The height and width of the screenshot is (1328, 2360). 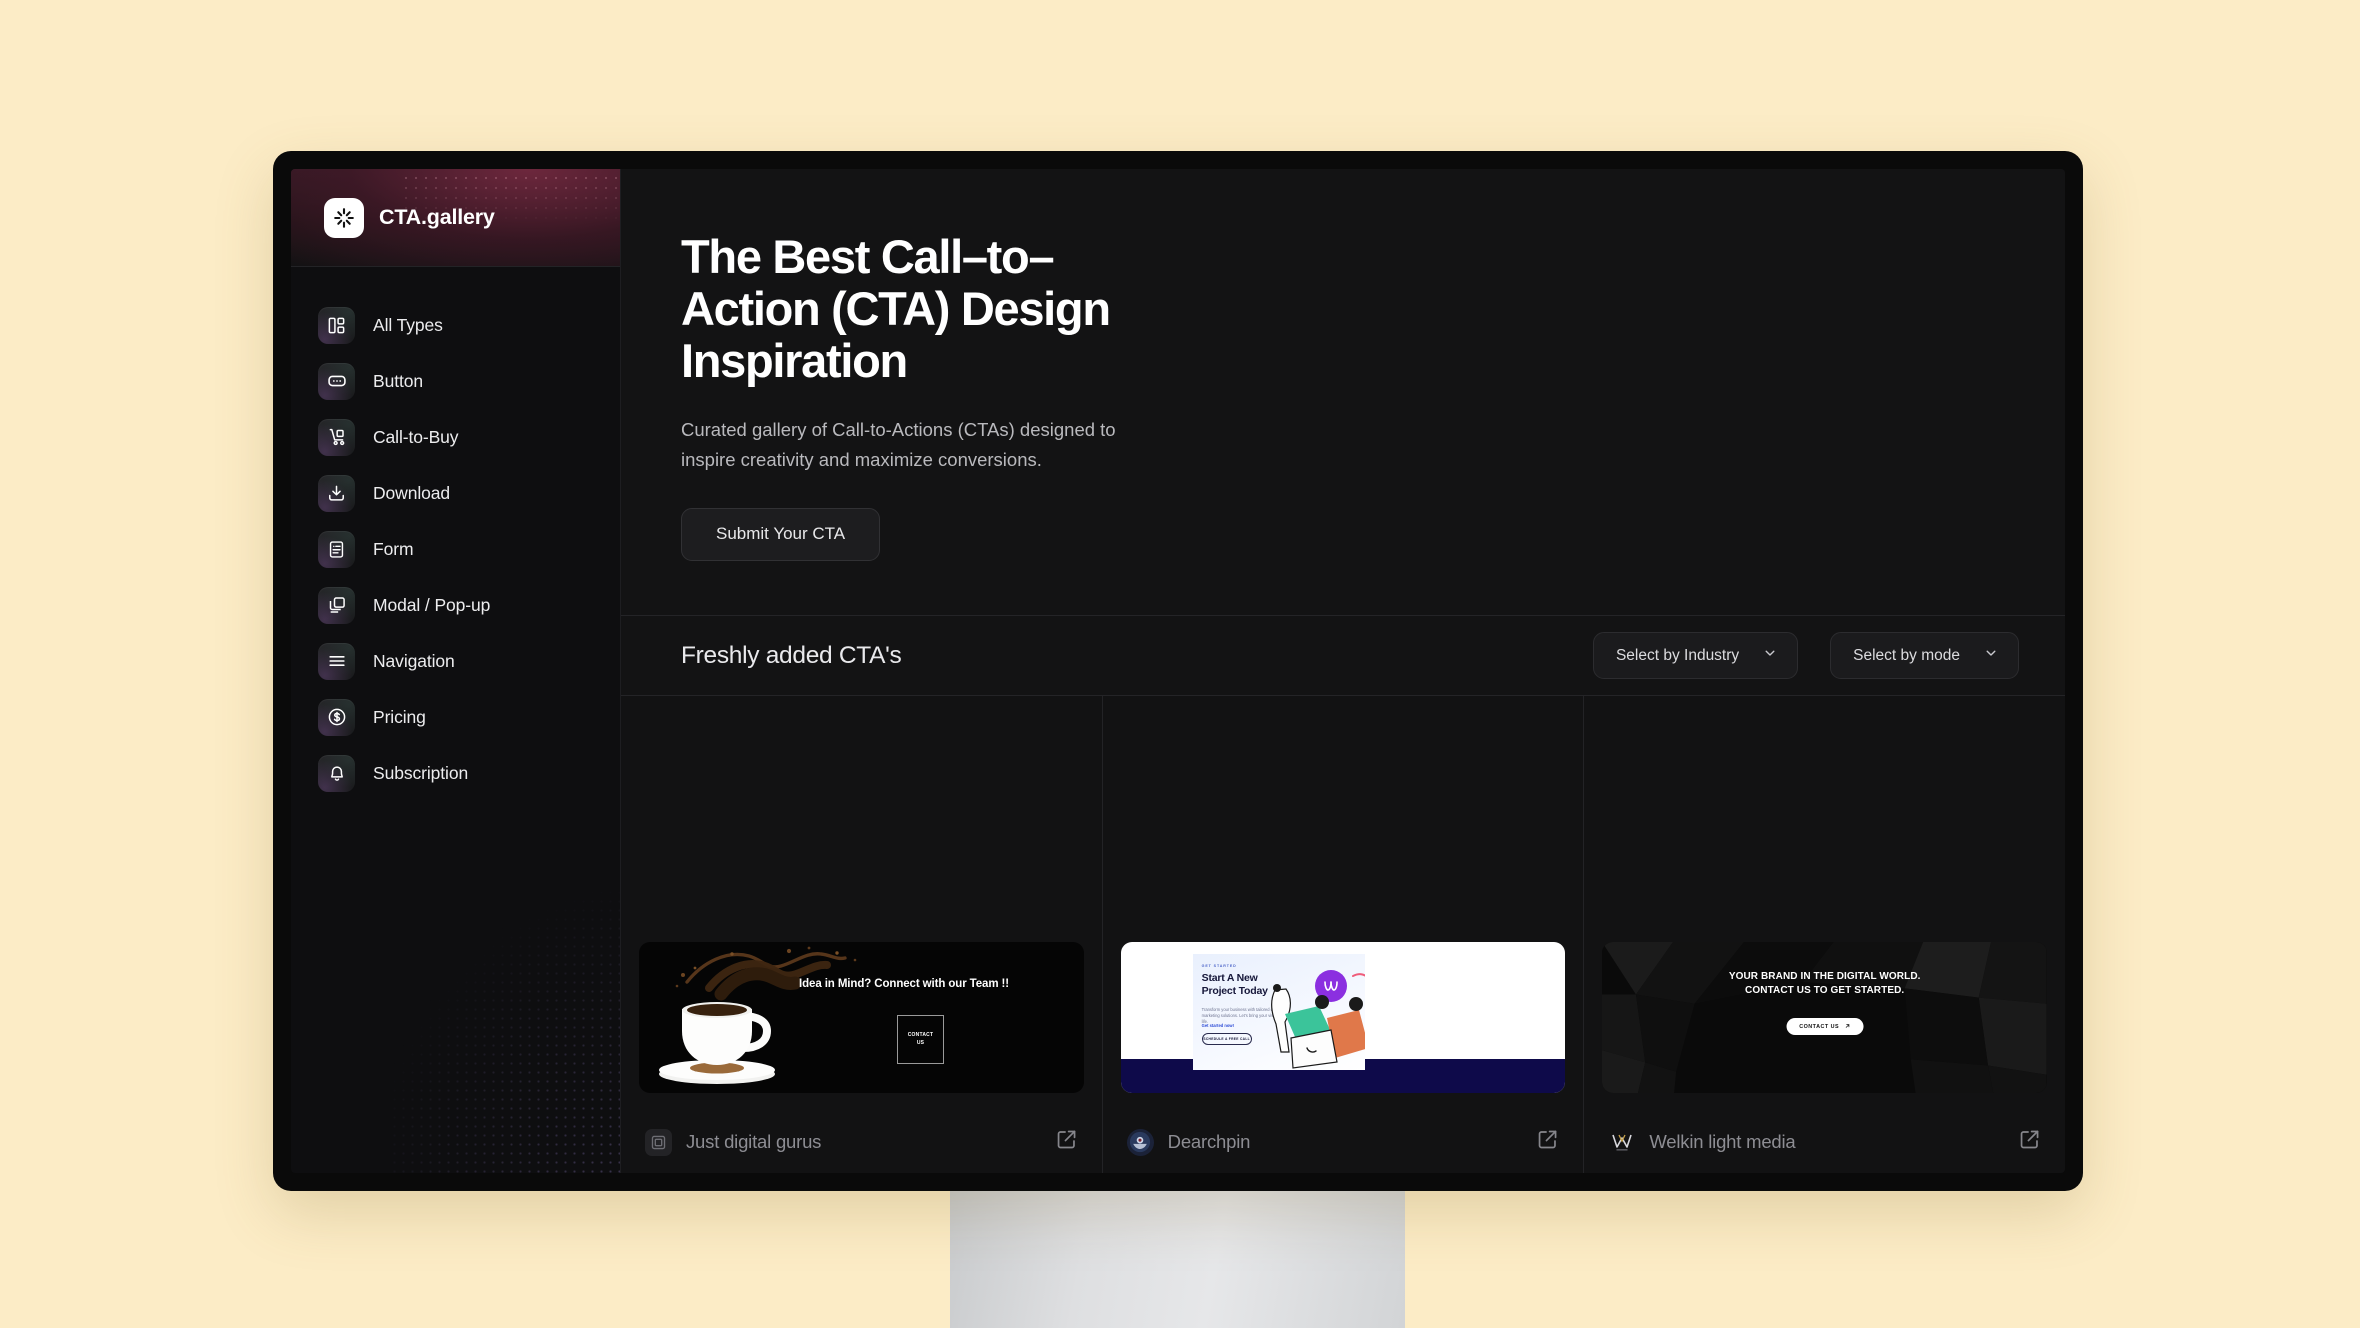 What do you see at coordinates (336, 381) in the screenshot?
I see `button-rectangle-icon` at bounding box center [336, 381].